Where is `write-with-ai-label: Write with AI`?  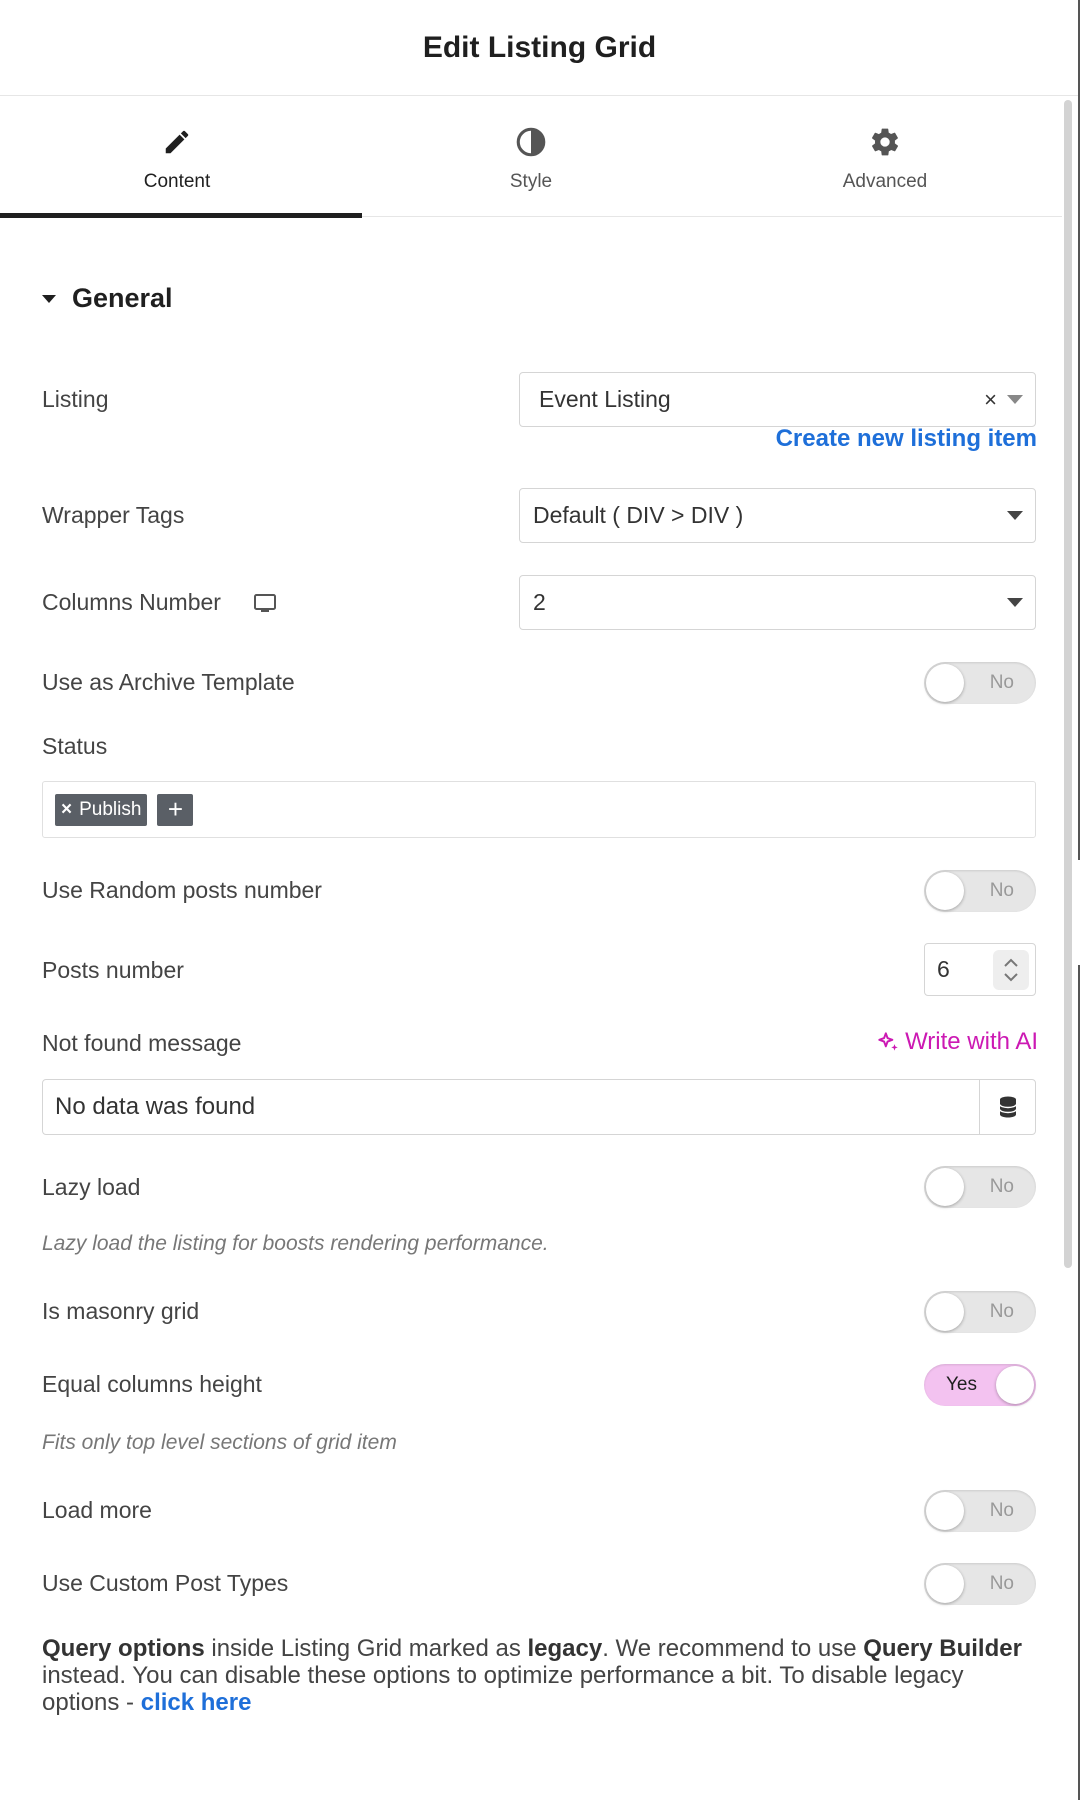 write-with-ai-label: Write with AI is located at coordinates (971, 1041).